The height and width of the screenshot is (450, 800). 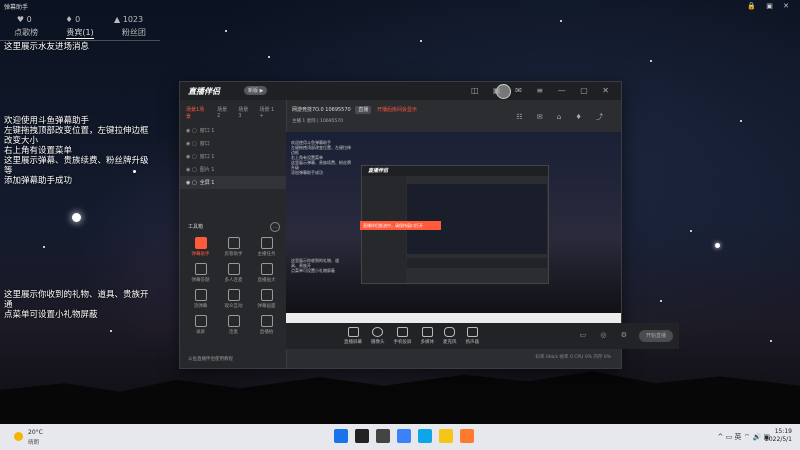 I want to click on add-media-button: 多媒体, so click(x=427, y=336).